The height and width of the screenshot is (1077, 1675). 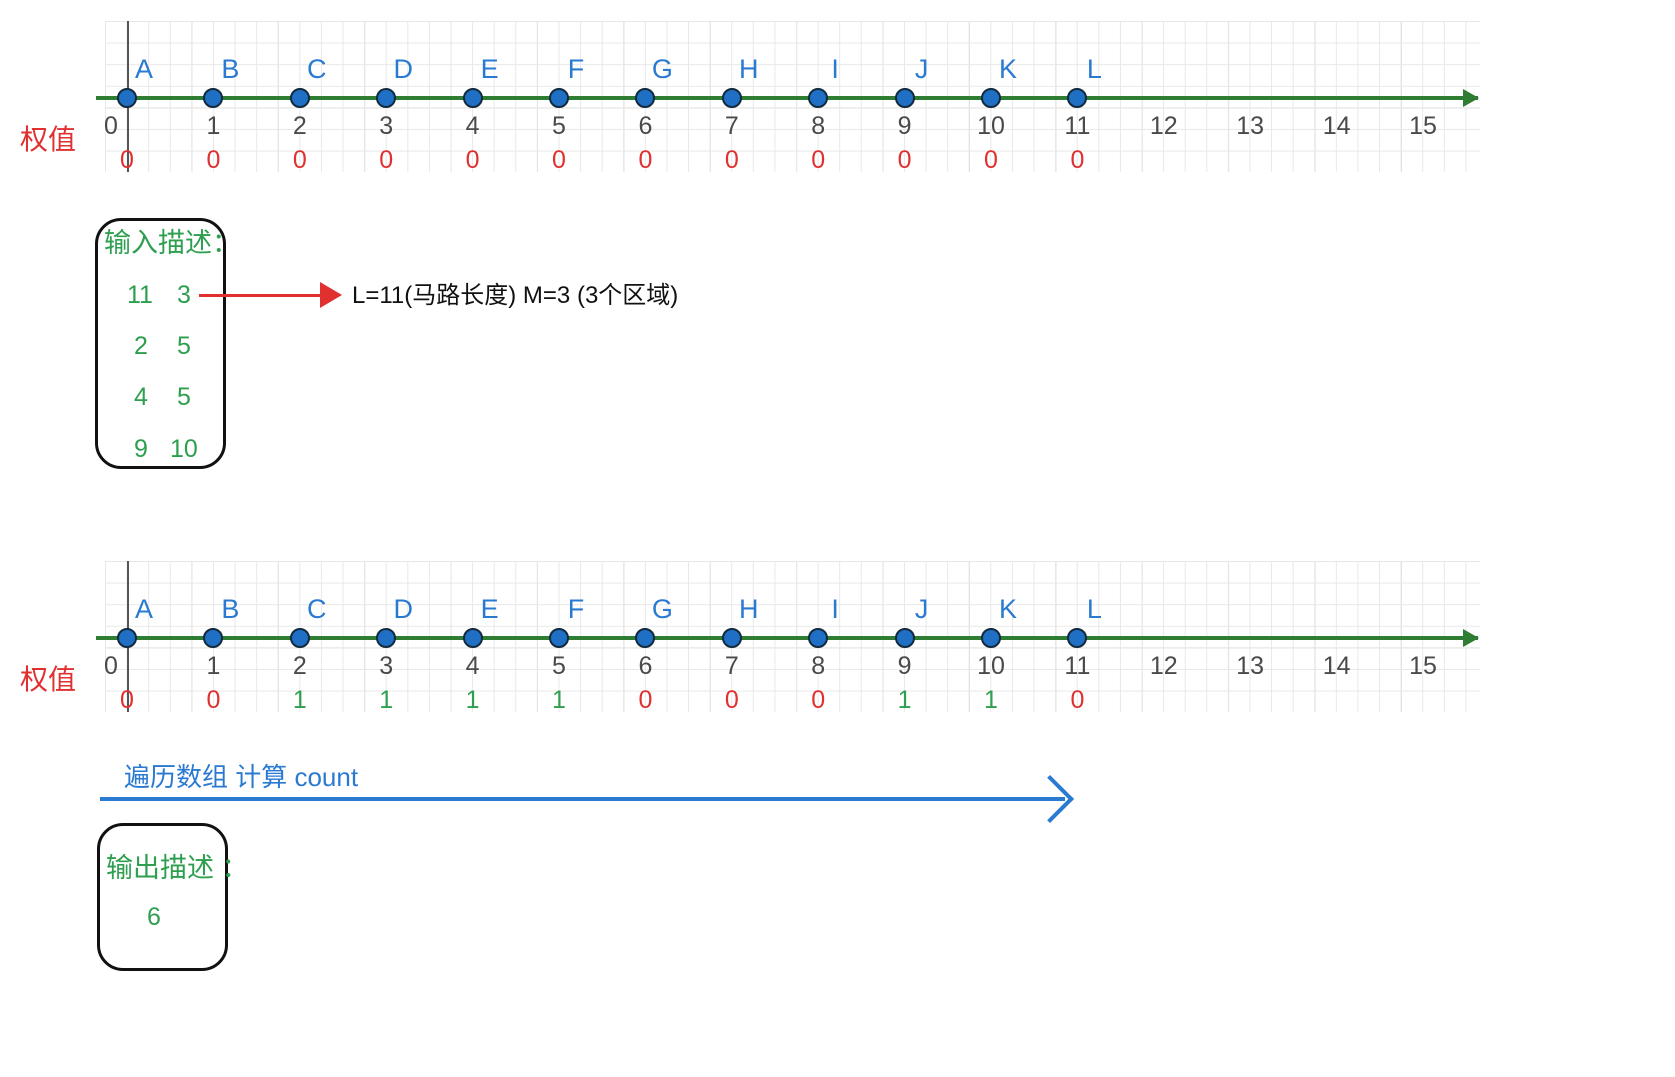 I want to click on axis-node-b, so click(x=213, y=98).